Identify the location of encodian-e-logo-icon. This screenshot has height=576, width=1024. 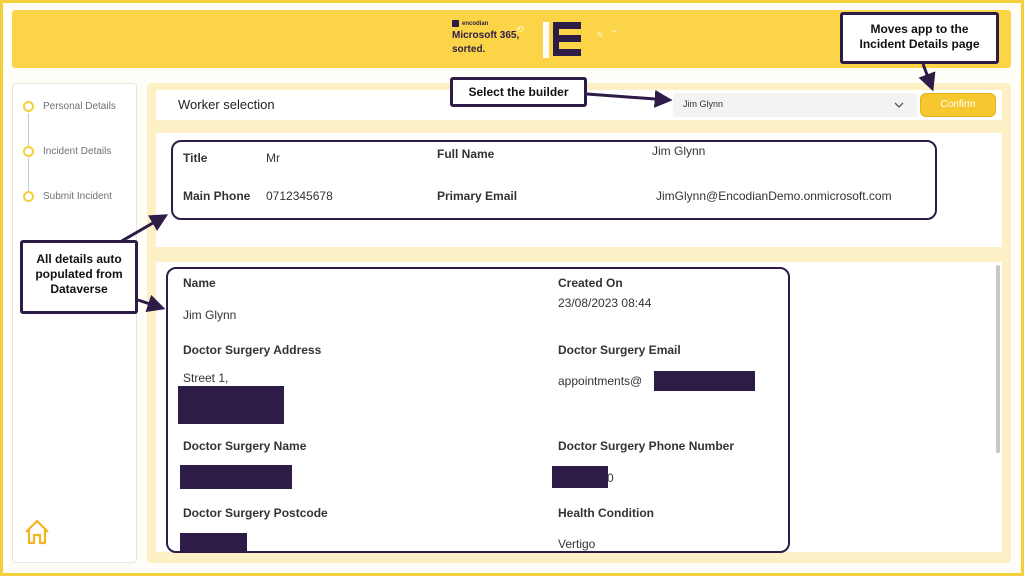
(562, 40).